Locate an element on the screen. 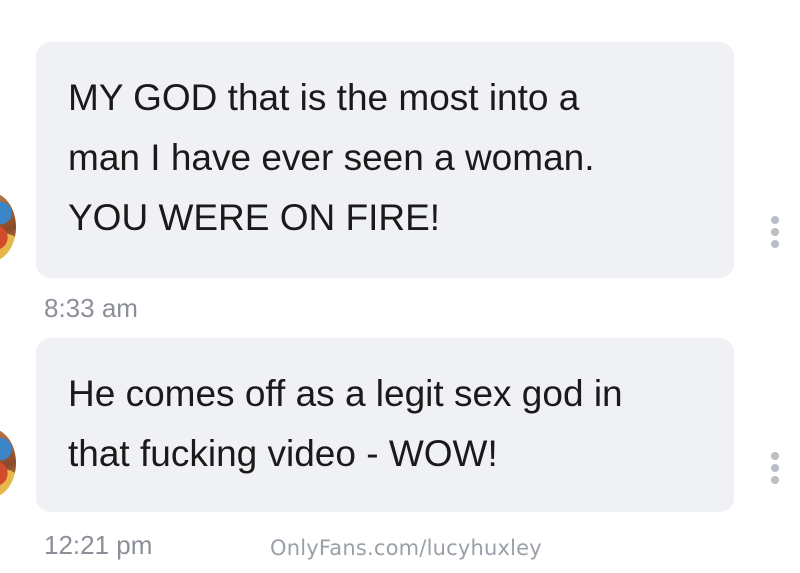 This screenshot has height=573, width=800. message-text-line: He comes off as a legit sex god in is located at coordinates (345, 393).